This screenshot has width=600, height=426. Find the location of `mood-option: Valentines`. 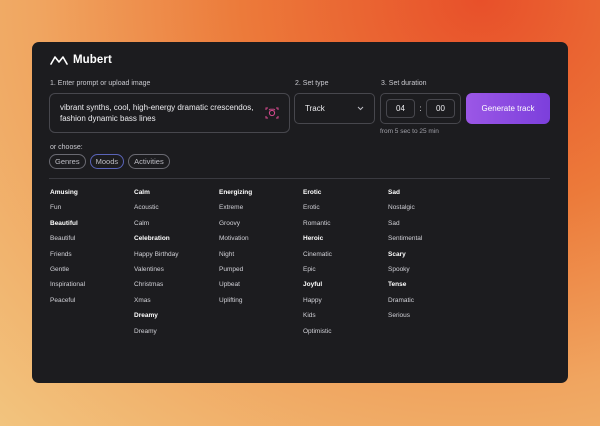

mood-option: Valentines is located at coordinates (176, 272).